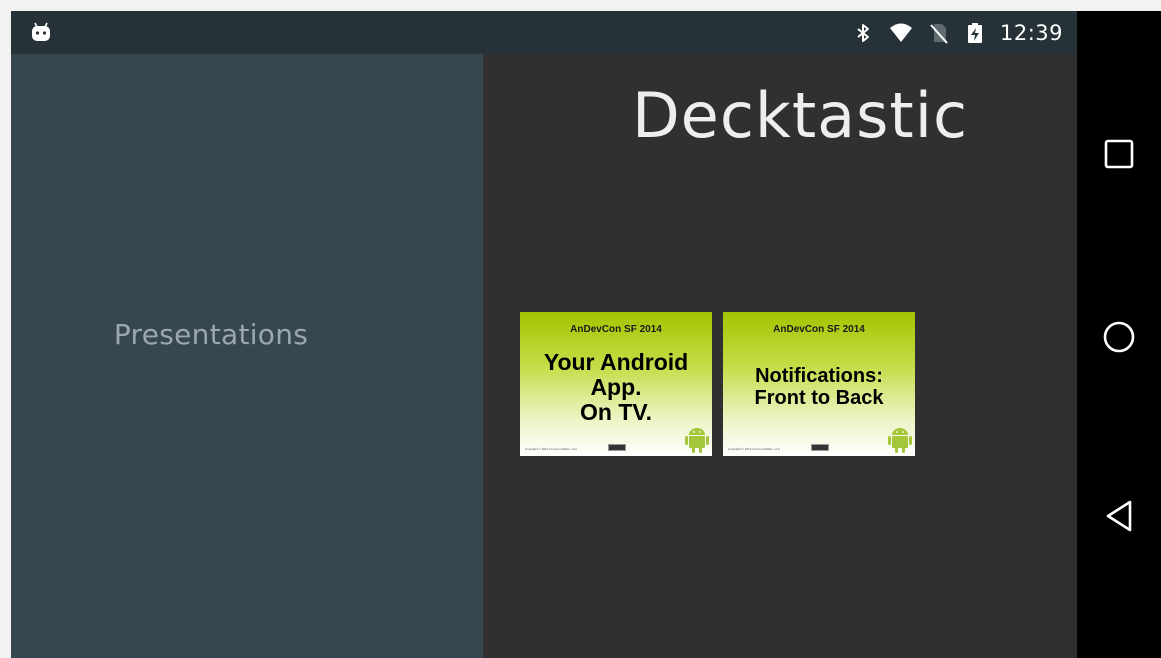 The height and width of the screenshot is (658, 1161). I want to click on android-head-icon, so click(41, 31).